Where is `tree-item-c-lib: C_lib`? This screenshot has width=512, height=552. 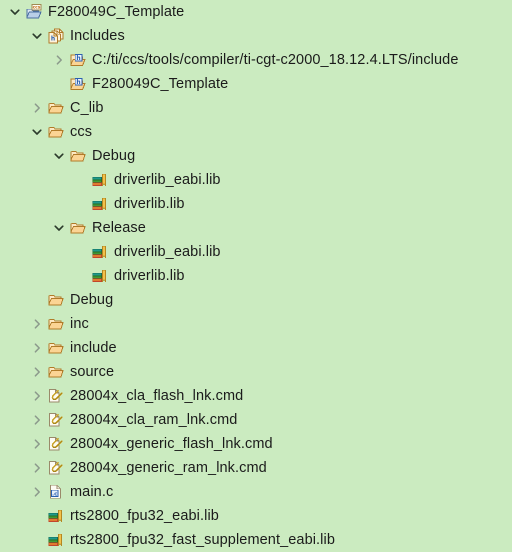 tree-item-c-lib: C_lib is located at coordinates (256, 108).